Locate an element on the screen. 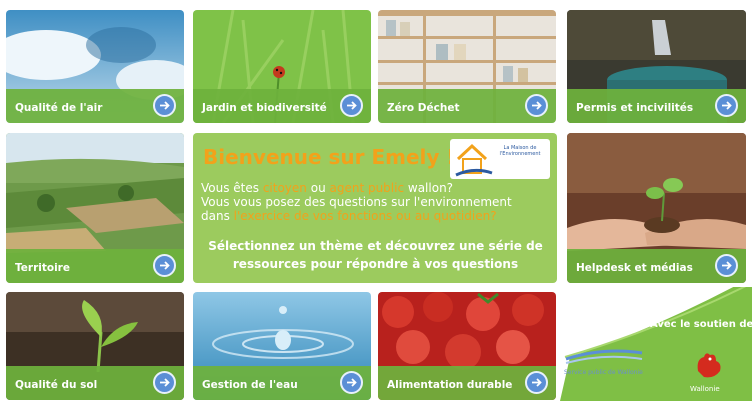 This screenshot has width=752, height=401. tile-permis-incivilites: Permis et incivilités is located at coordinates (656, 66).